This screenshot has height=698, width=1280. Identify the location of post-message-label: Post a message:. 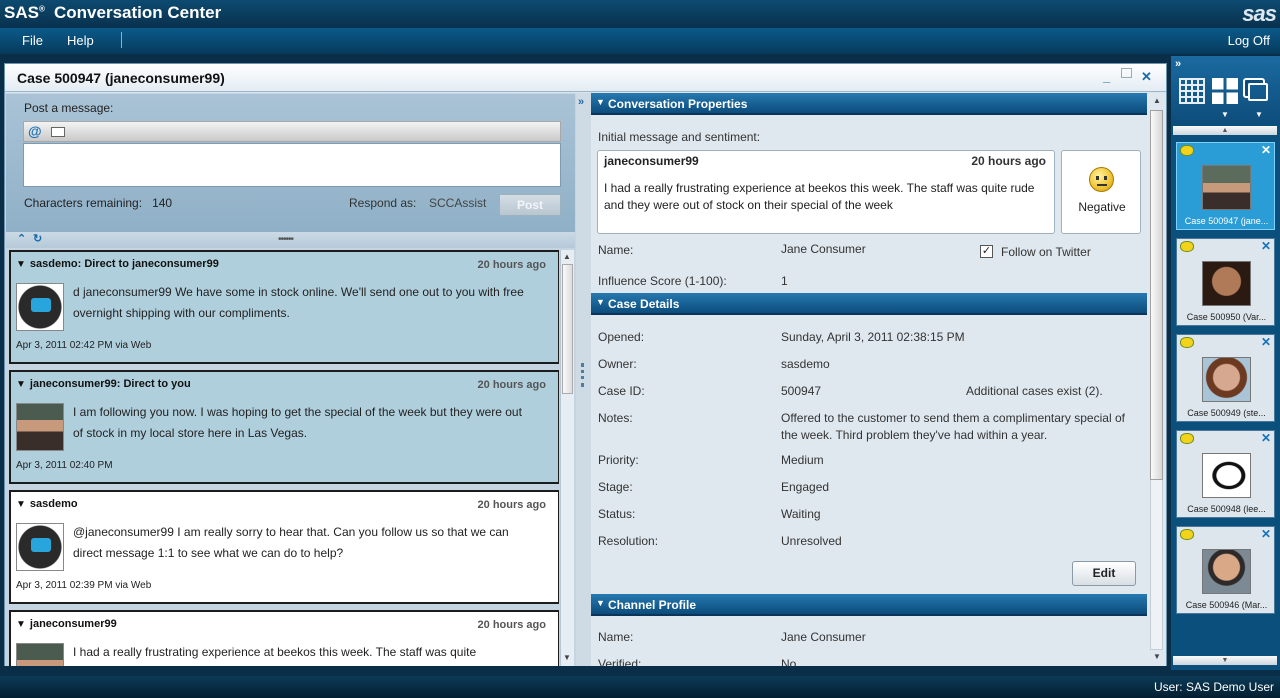
(69, 108).